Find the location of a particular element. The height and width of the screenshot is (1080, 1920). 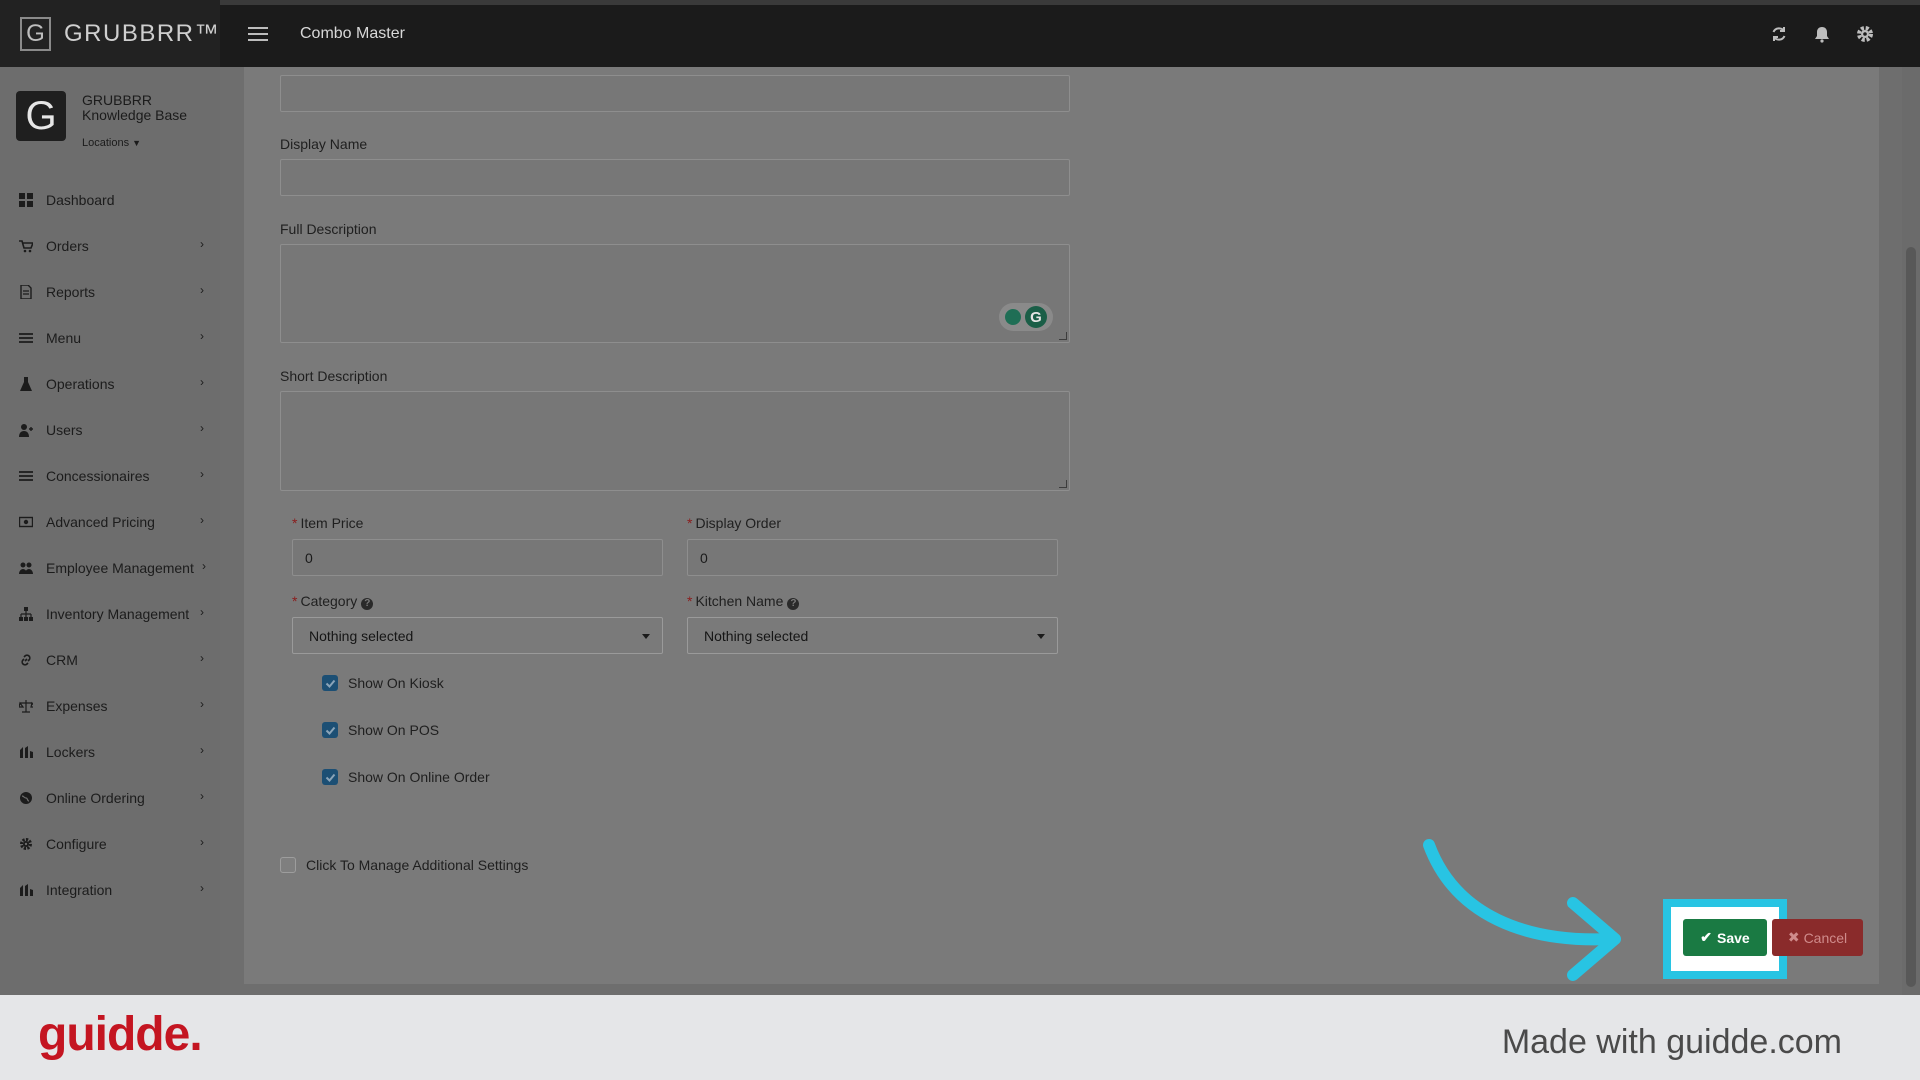

display-name-label: Display Name is located at coordinates (324, 144).